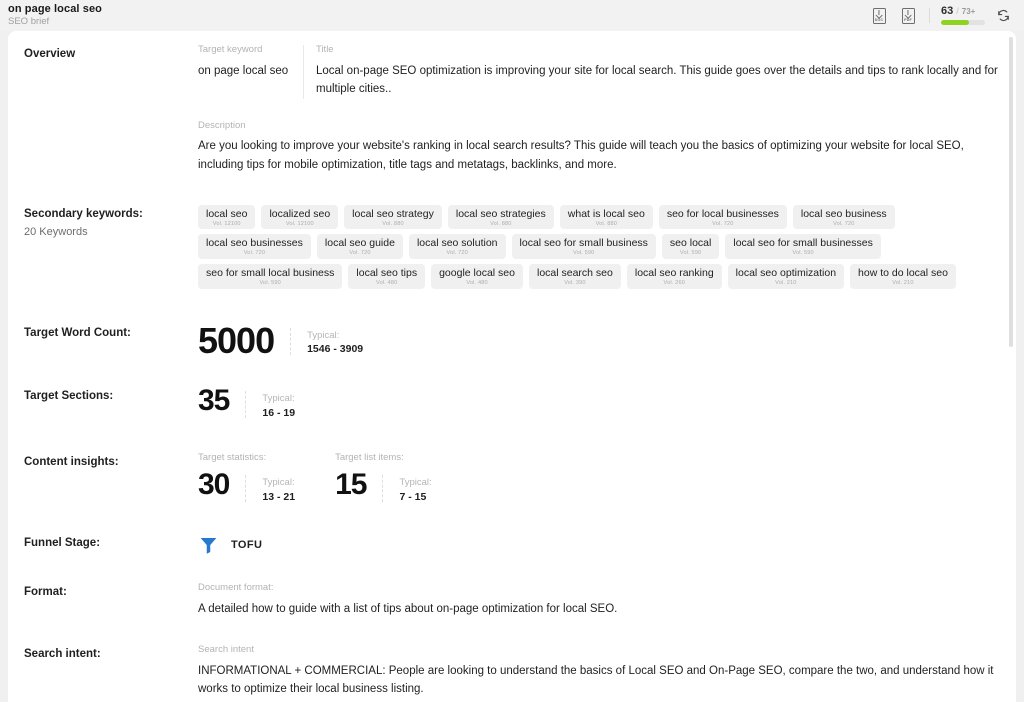 Image resolution: width=1024 pixels, height=702 pixels. Describe the element at coordinates (722, 213) in the screenshot. I see `keyword-chip-name: seo for local businesses` at that location.